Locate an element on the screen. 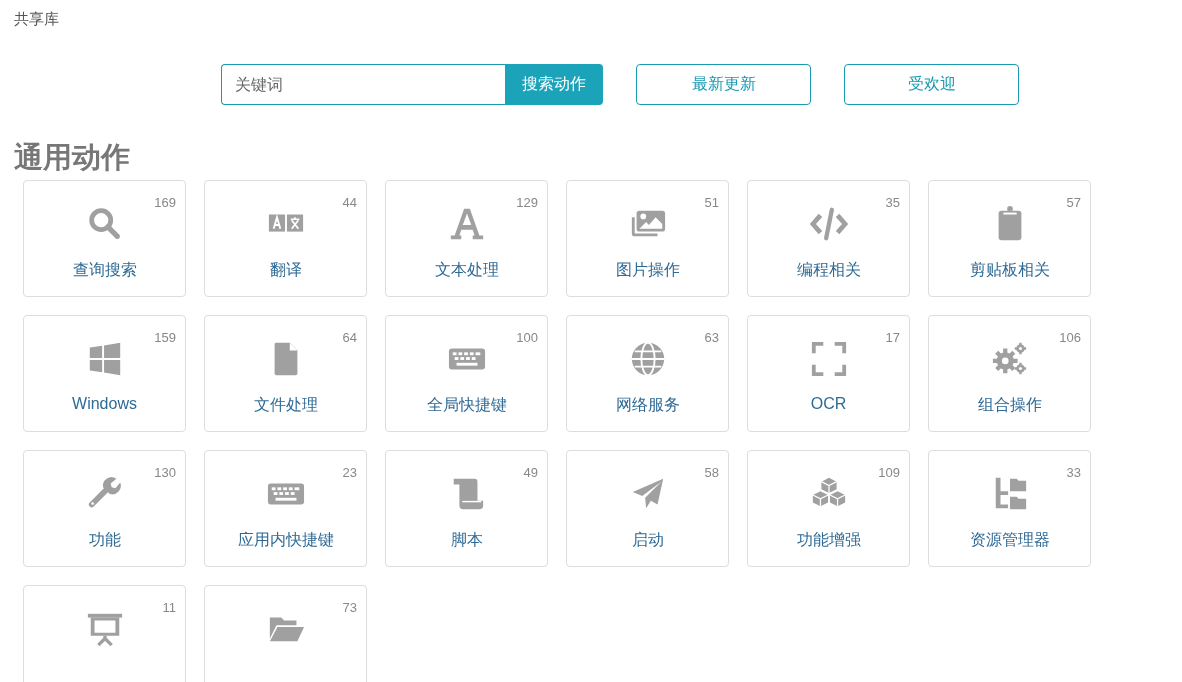  action-count: 49 is located at coordinates (530, 472).